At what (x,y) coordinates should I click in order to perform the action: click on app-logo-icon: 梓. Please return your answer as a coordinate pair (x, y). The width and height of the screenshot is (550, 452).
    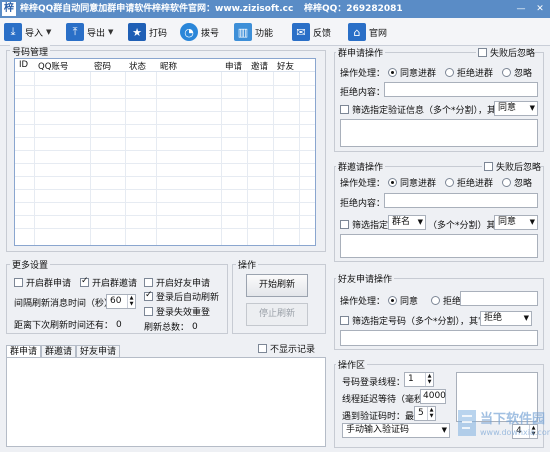
    Looking at the image, I should click on (9, 9).